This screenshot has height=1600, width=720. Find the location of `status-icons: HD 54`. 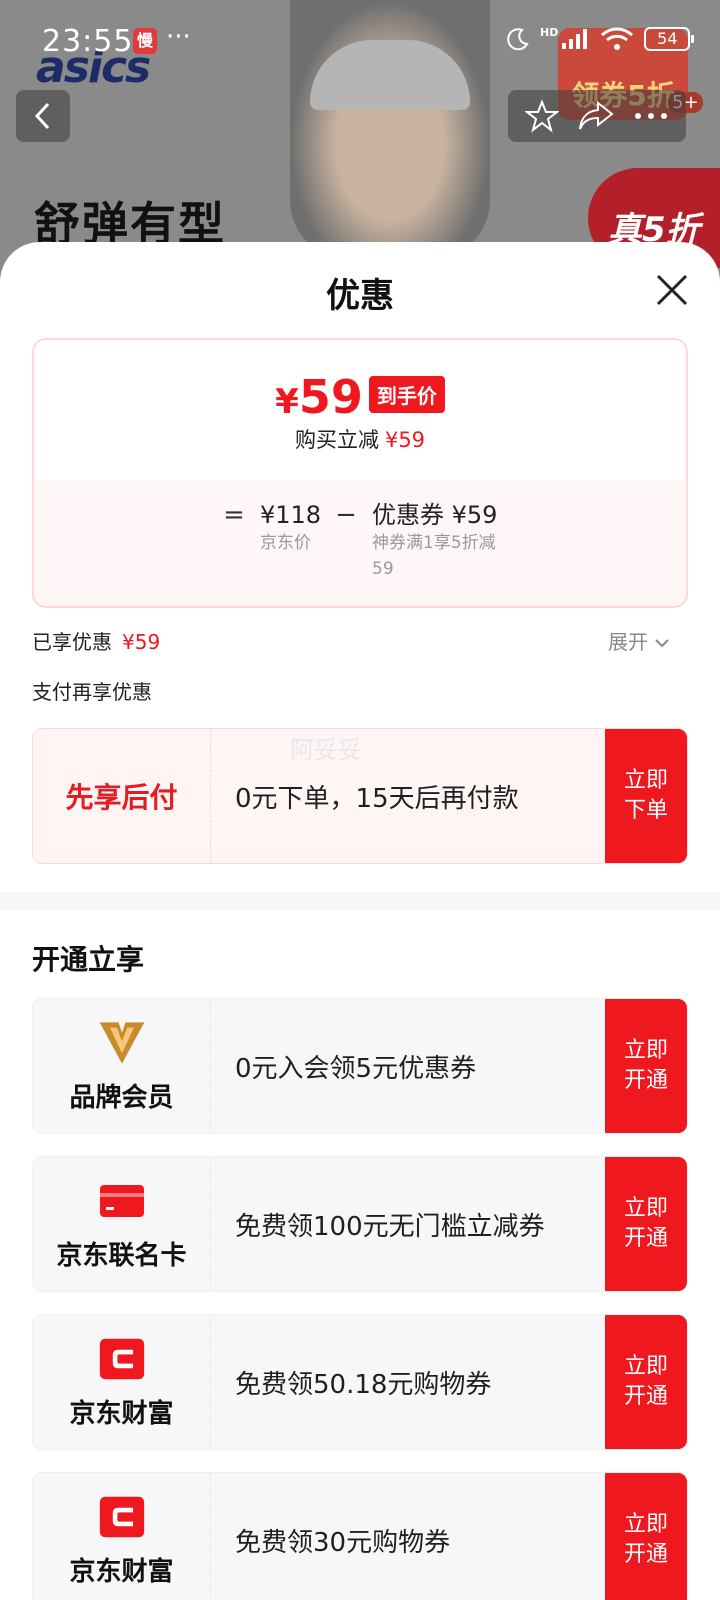

status-icons: HD 54 is located at coordinates (599, 38).